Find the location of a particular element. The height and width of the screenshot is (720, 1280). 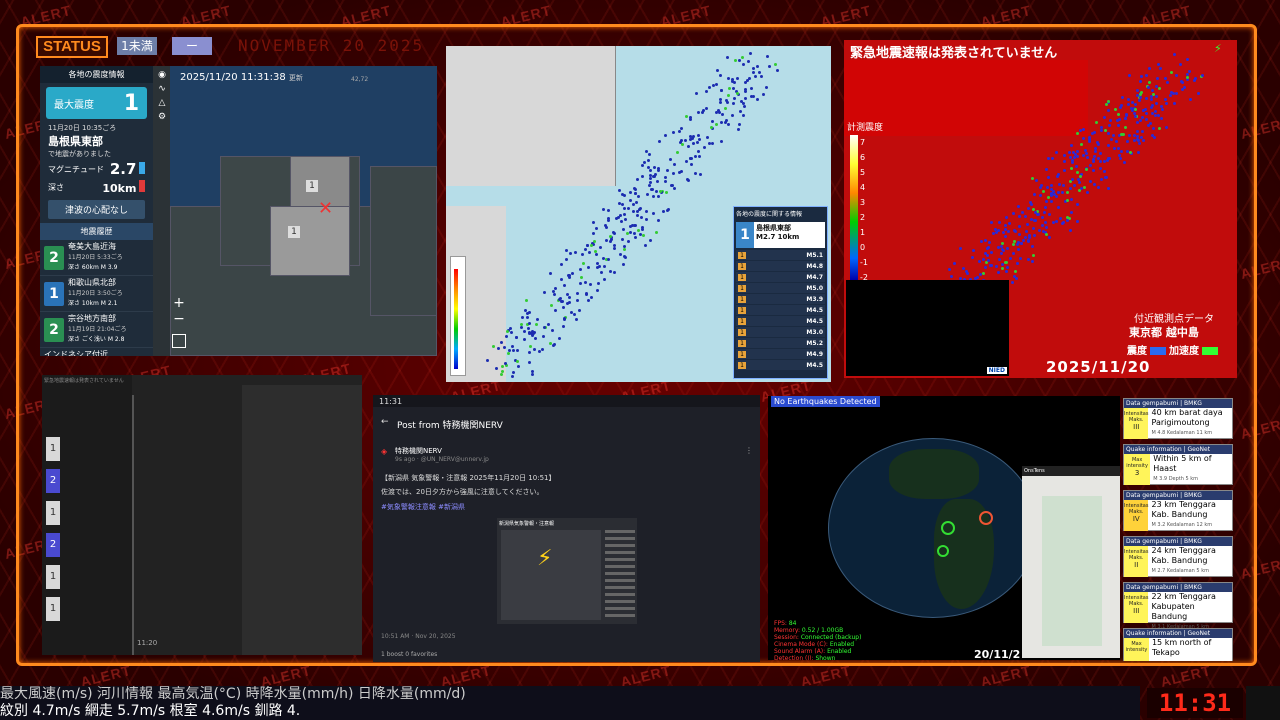

history-last-item: インドネシア付近 is located at coordinates (76, 353).